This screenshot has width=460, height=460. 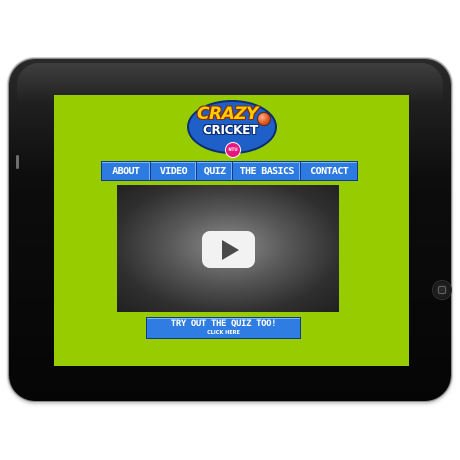 What do you see at coordinates (215, 171) in the screenshot?
I see `nav-item-quiz: QUIZ` at bounding box center [215, 171].